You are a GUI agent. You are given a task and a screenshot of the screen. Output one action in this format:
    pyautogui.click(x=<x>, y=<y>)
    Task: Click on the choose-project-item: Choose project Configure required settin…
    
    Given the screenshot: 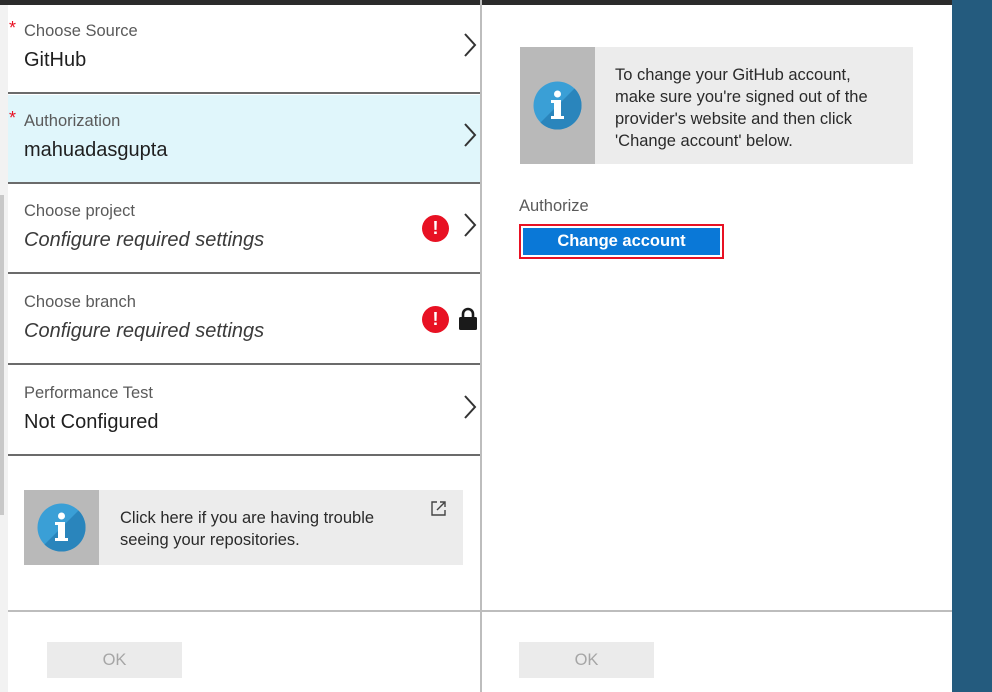 What is the action you would take?
    pyautogui.click(x=244, y=229)
    